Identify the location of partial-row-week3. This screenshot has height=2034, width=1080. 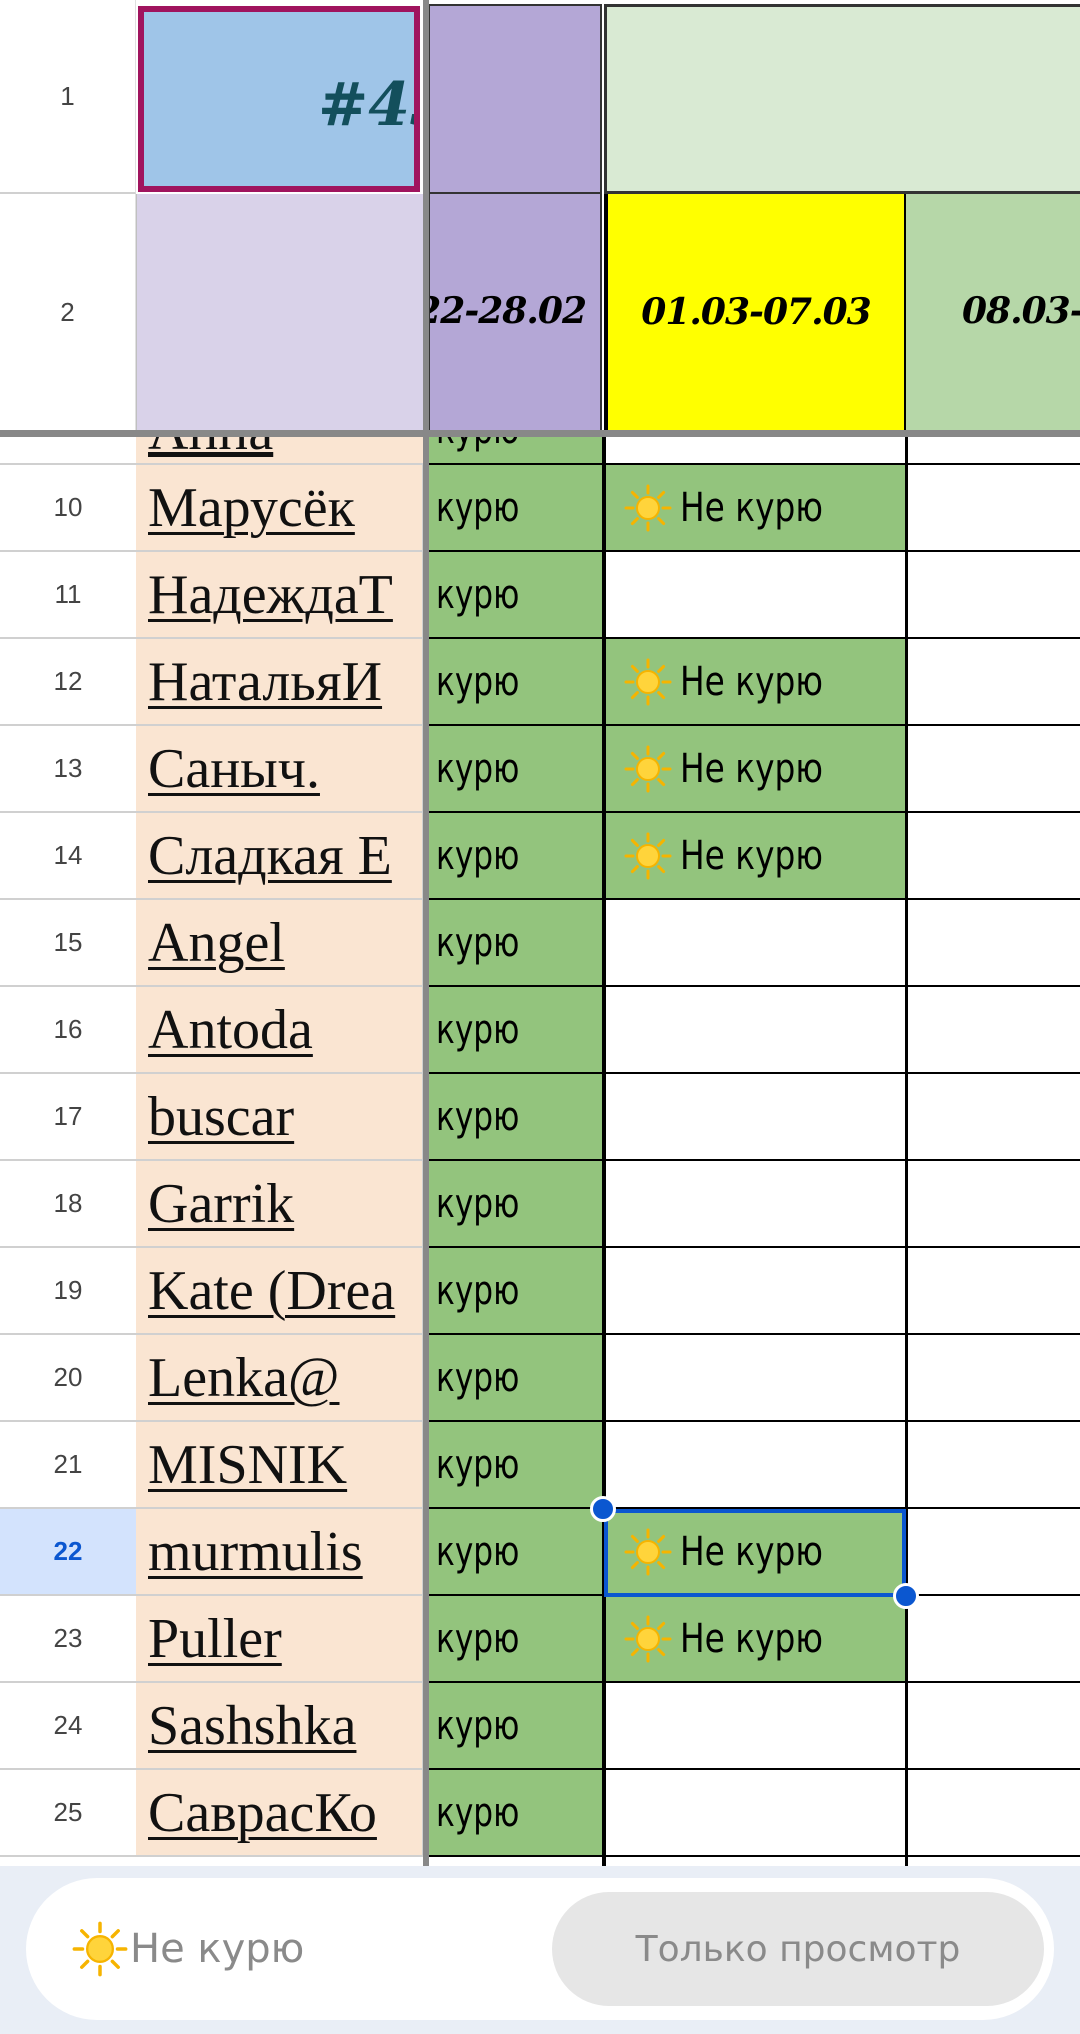
(994, 451).